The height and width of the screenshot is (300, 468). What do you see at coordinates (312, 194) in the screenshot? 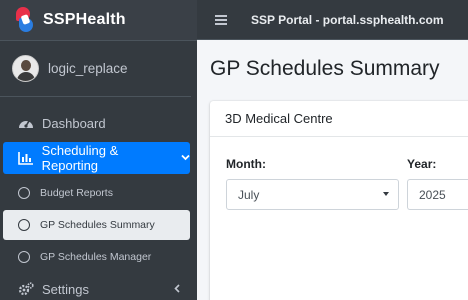
I see `month-select: July` at bounding box center [312, 194].